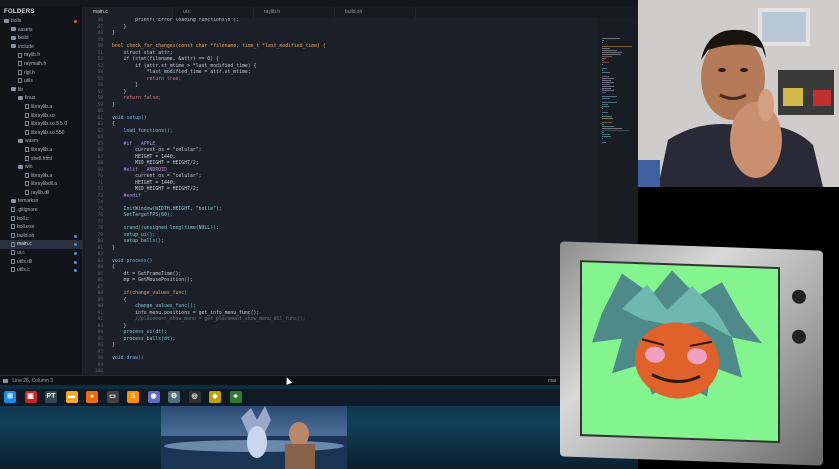 This screenshot has width=839, height=469. I want to click on file-item: raylib.dll, so click(41, 193).